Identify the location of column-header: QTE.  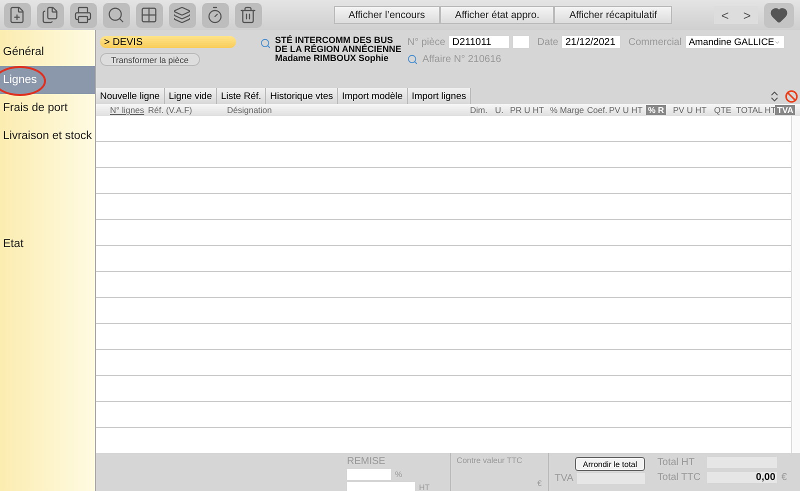
(723, 110).